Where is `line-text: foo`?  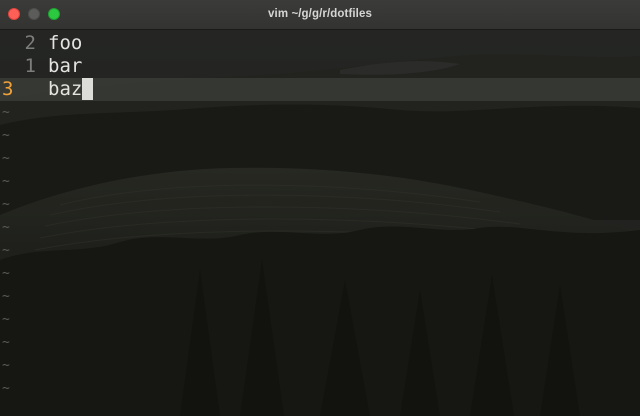
line-text: foo is located at coordinates (65, 43).